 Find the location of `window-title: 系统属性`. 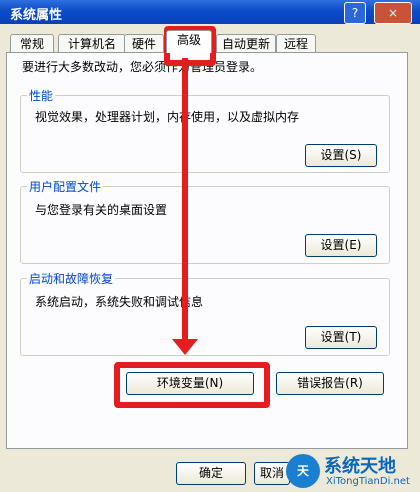

window-title: 系统属性 is located at coordinates (36, 15).